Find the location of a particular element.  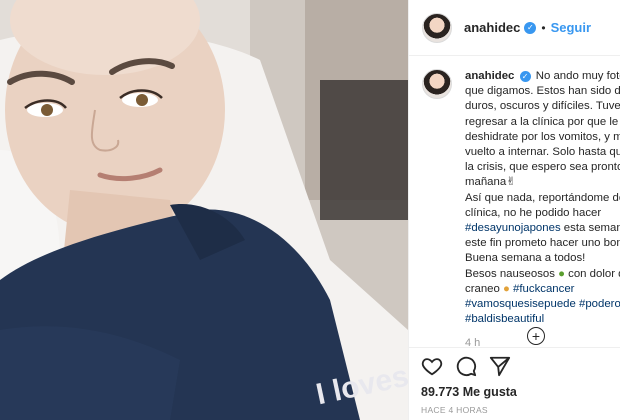

crossed-fingers-emoji: ✌ is located at coordinates (511, 182).